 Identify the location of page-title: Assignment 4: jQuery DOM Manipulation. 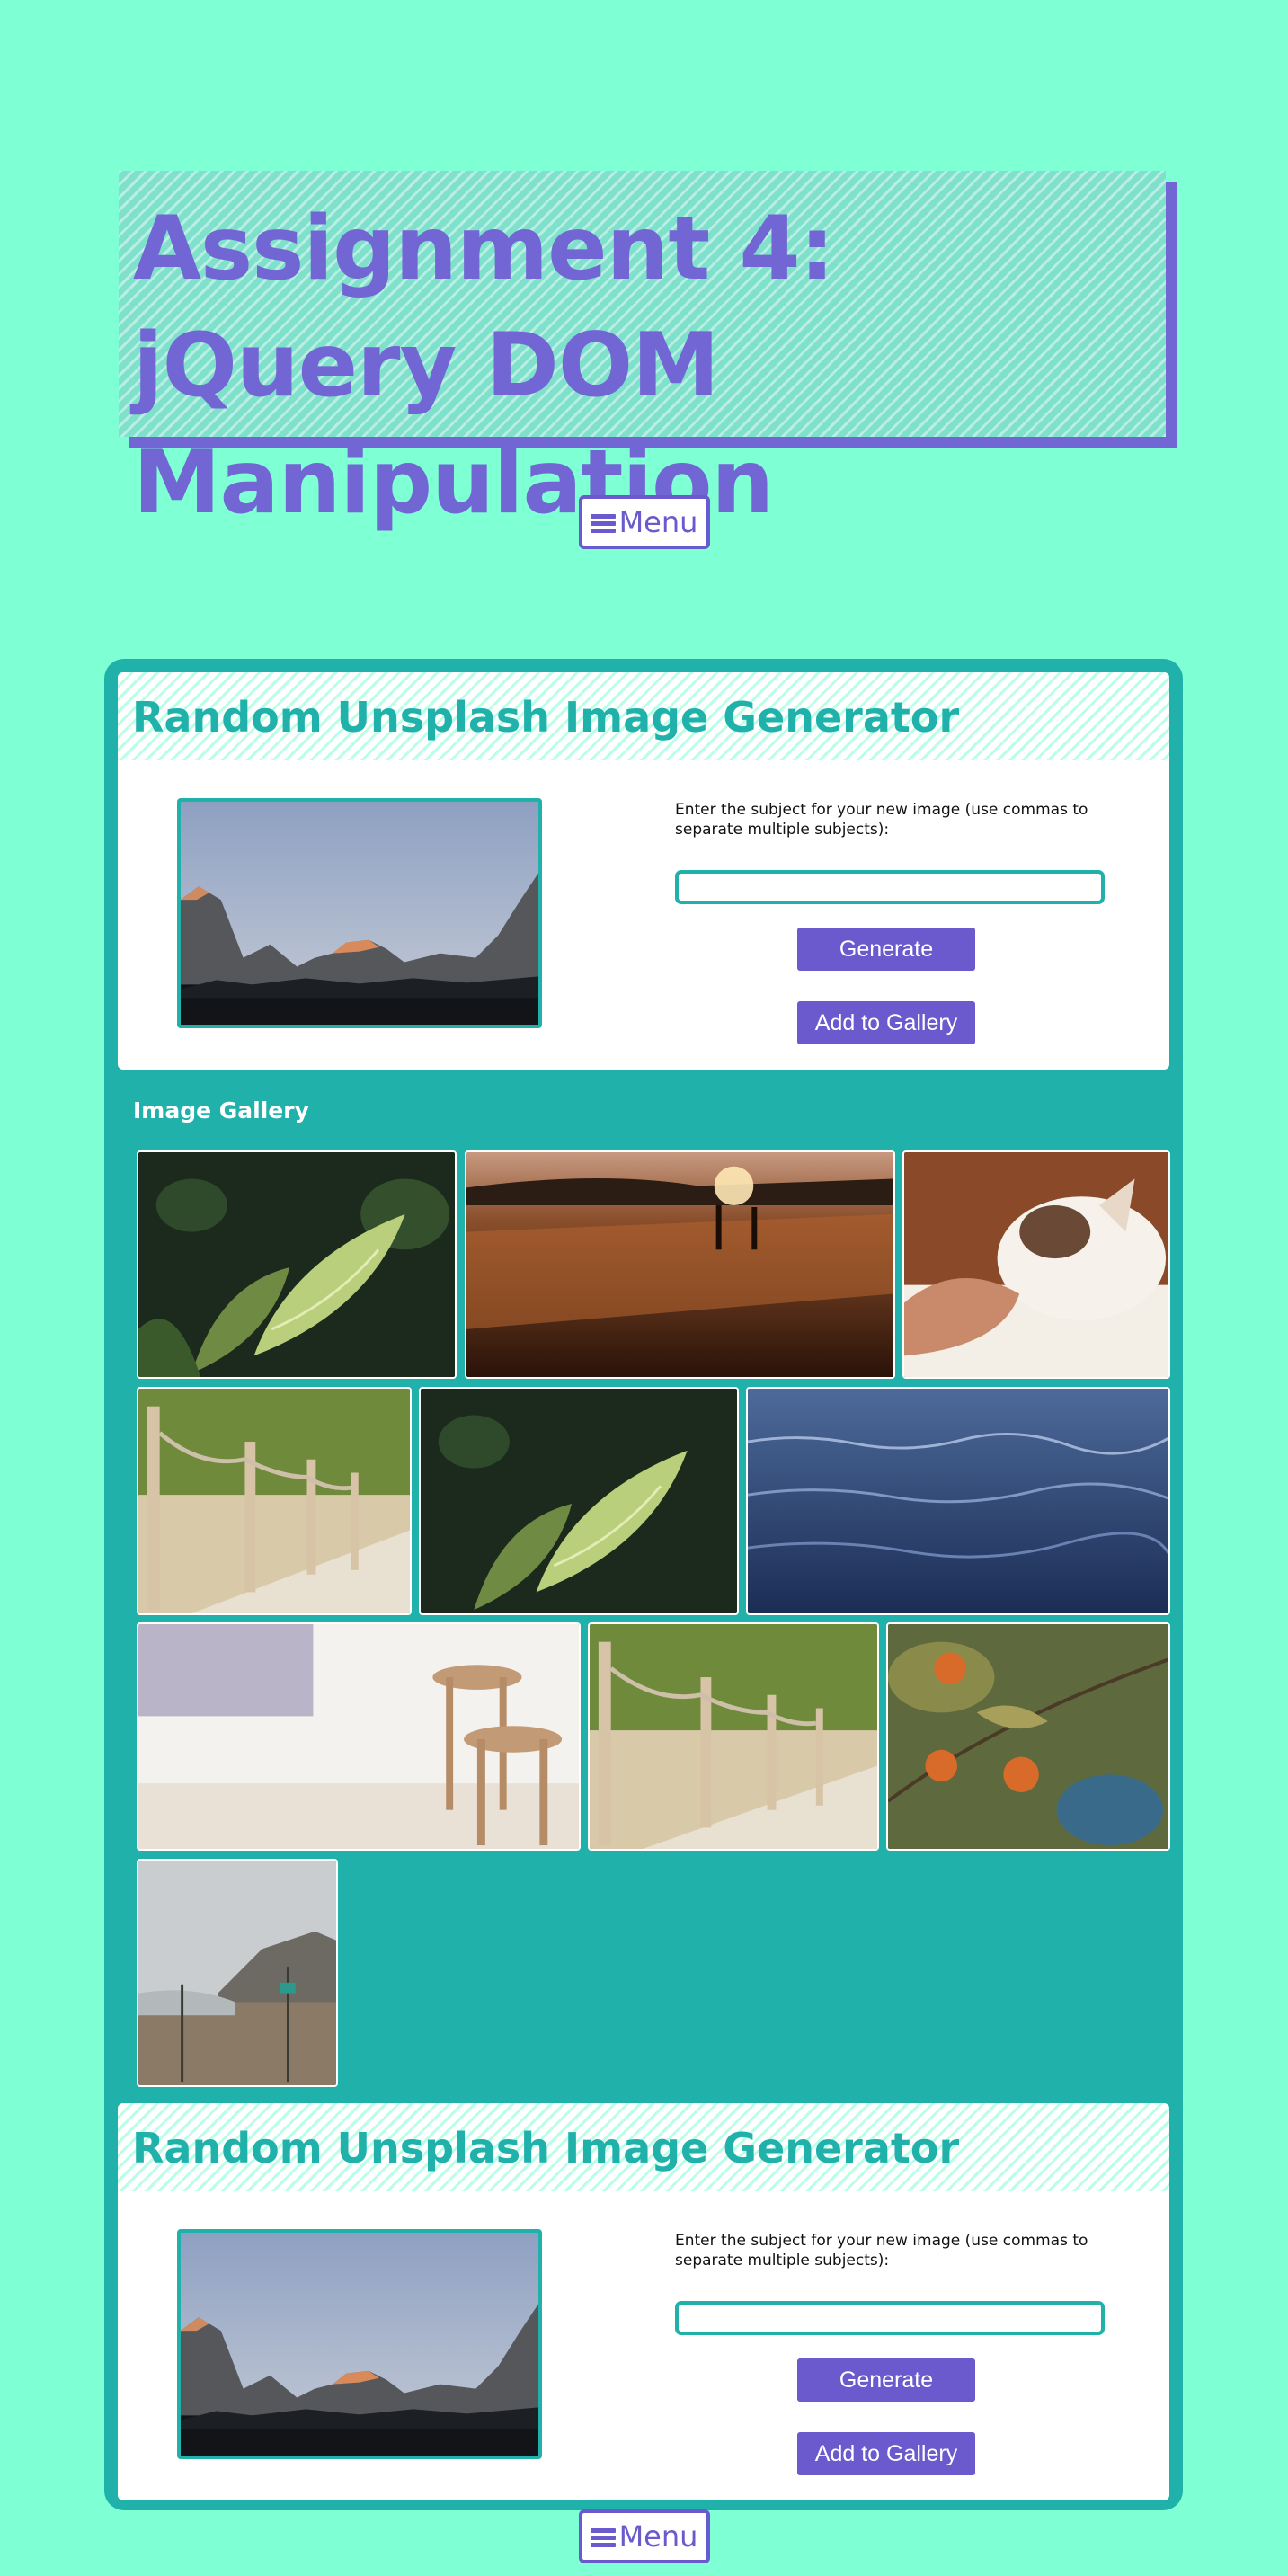
(484, 366).